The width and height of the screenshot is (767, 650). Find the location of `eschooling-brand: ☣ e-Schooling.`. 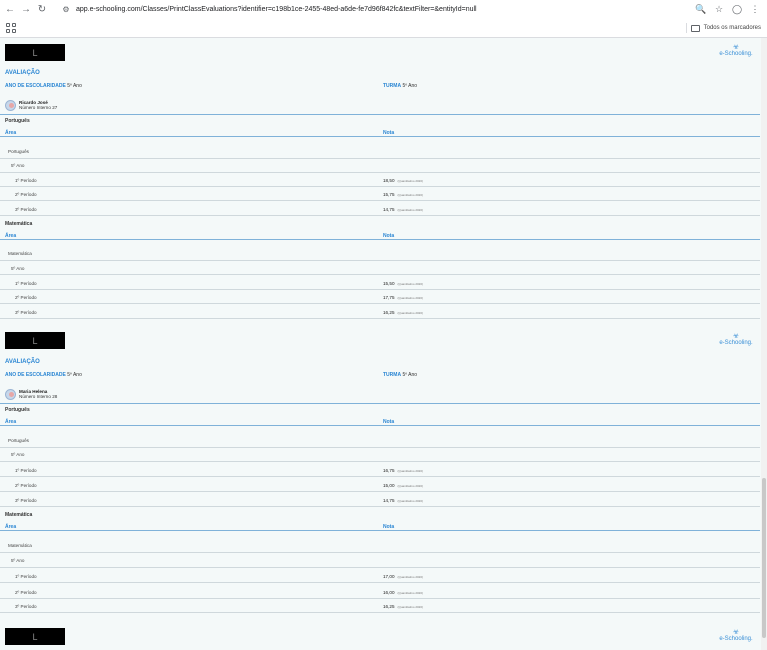

eschooling-brand: ☣ e-Schooling. is located at coordinates (736, 339).